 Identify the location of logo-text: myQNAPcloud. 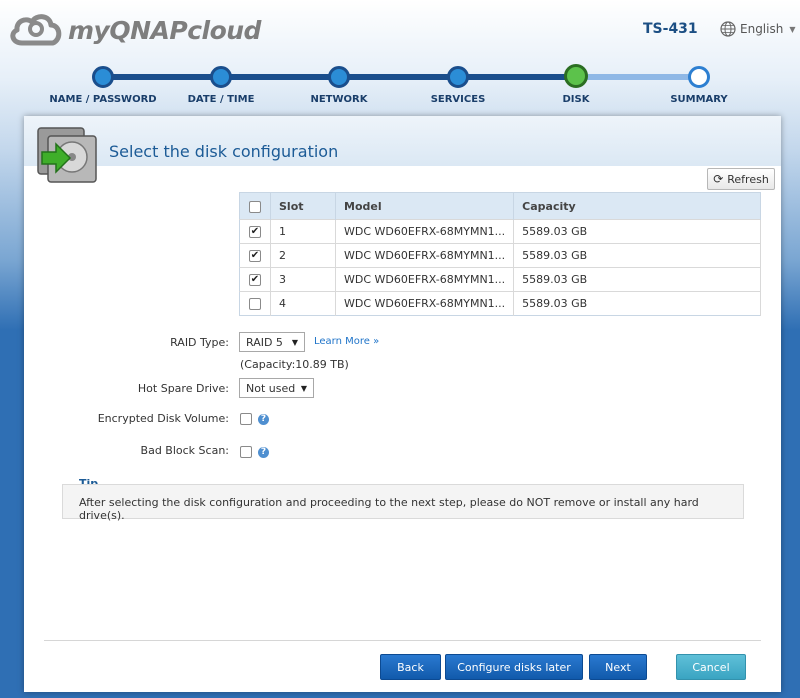
(164, 30).